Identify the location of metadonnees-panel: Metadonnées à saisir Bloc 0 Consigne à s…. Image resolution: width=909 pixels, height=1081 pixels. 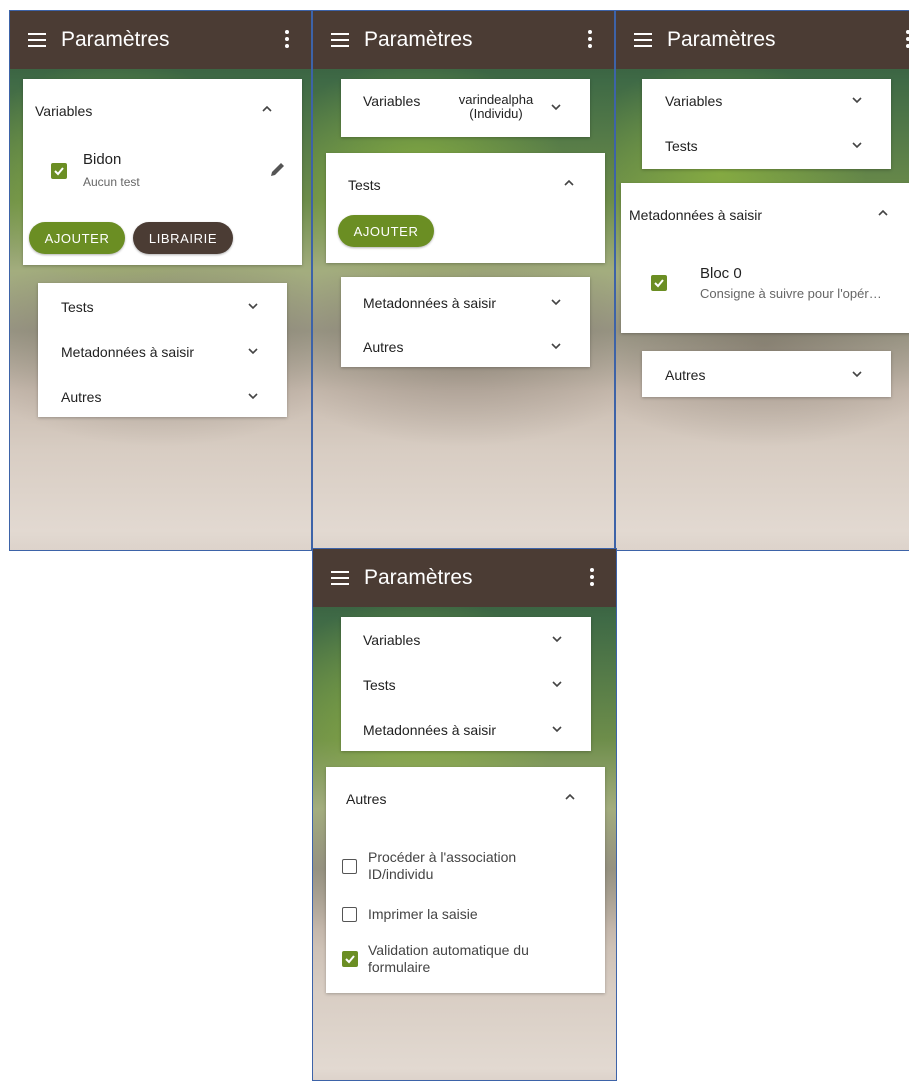
(765, 258).